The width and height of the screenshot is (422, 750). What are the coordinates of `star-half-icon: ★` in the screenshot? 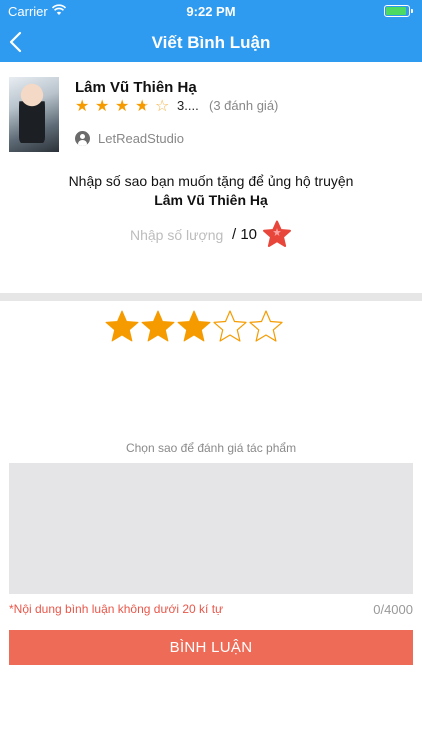 It's located at (145, 106).